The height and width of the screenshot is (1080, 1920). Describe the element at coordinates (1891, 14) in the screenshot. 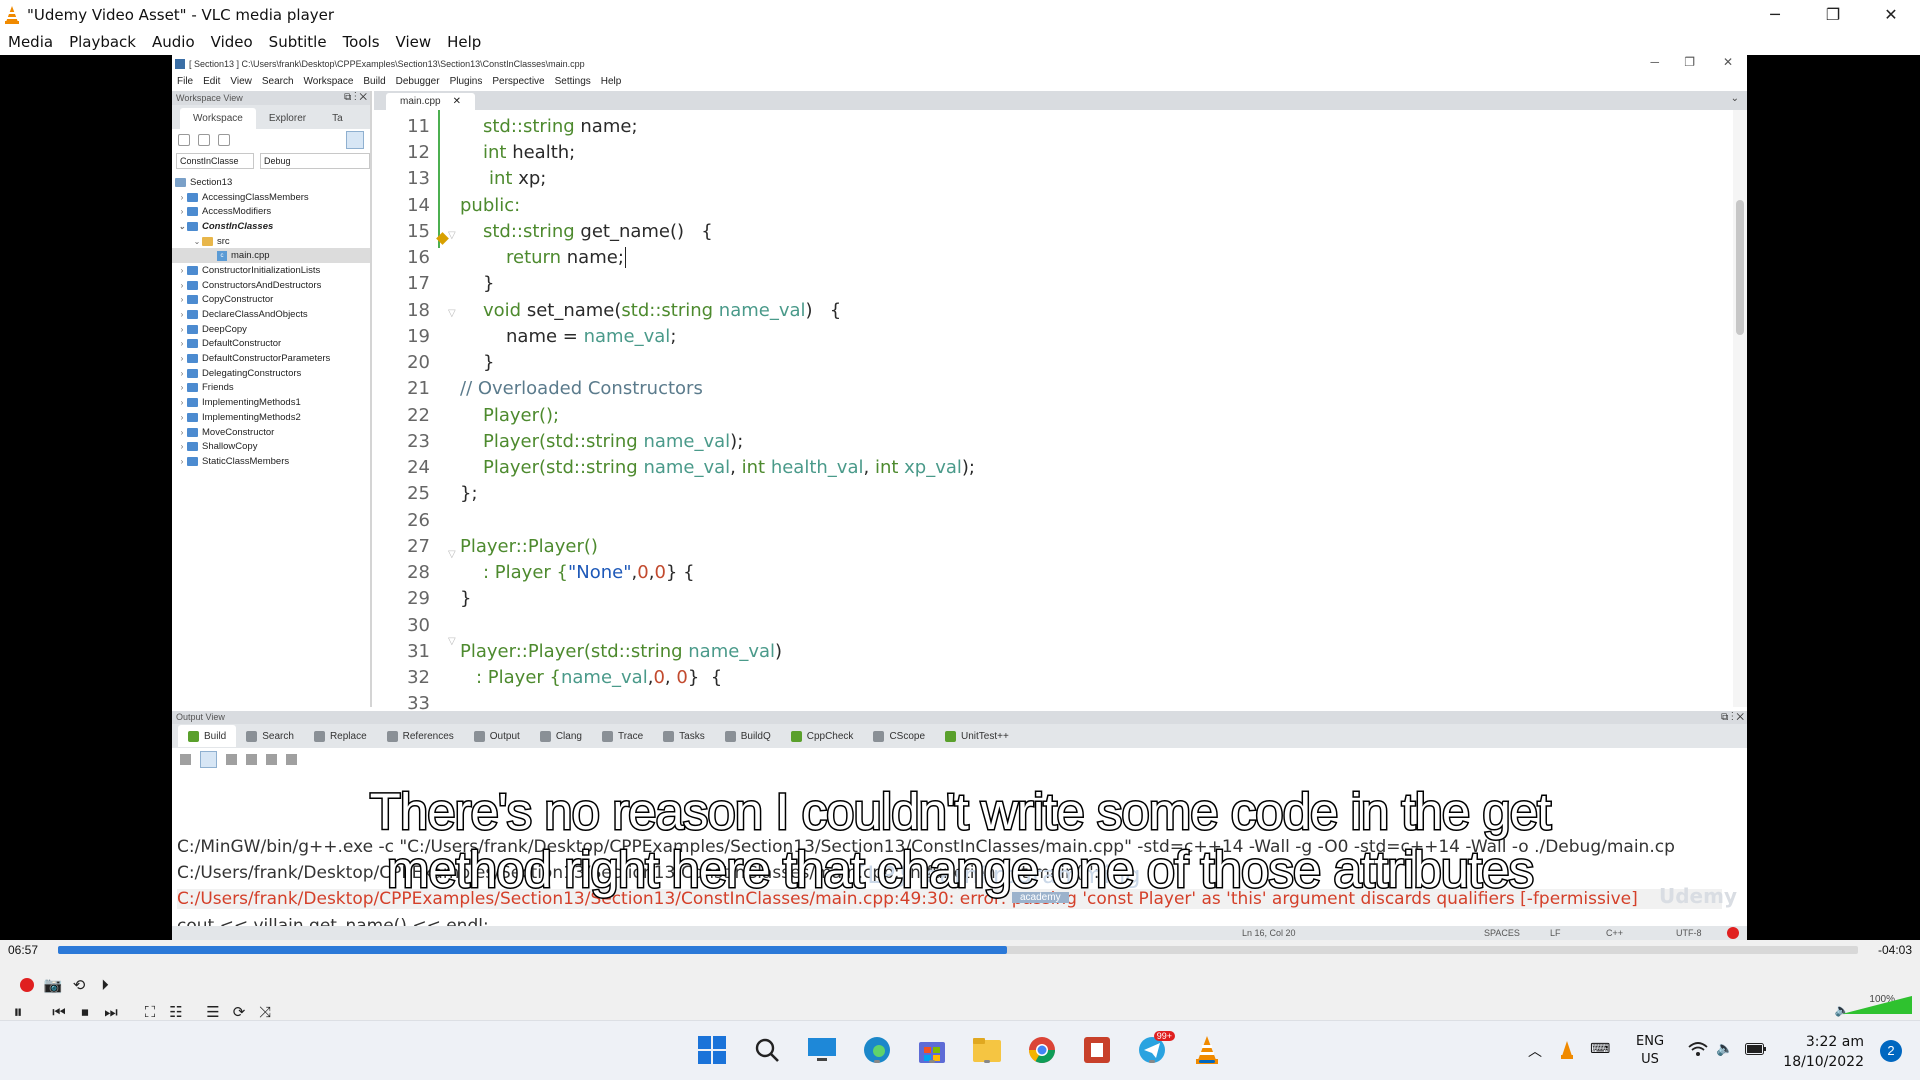

I see `close-button: ✕` at that location.